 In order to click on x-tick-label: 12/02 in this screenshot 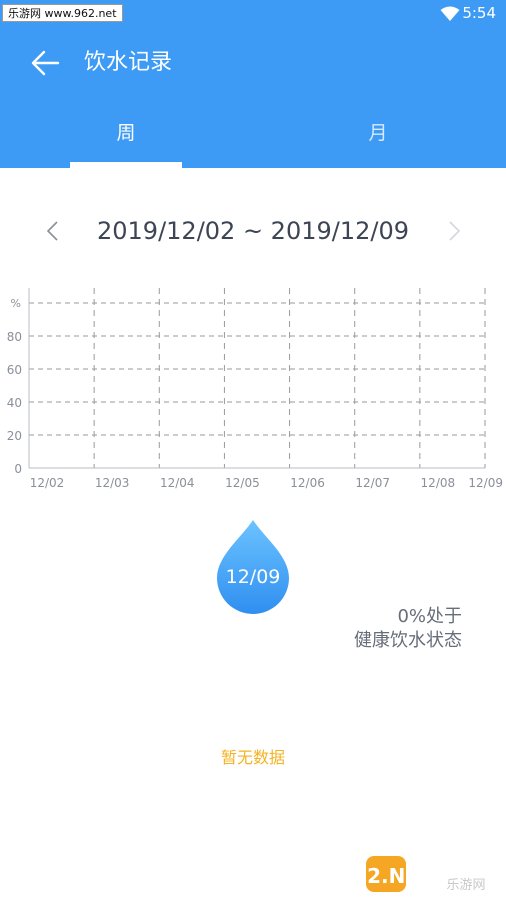, I will do `click(47, 483)`.